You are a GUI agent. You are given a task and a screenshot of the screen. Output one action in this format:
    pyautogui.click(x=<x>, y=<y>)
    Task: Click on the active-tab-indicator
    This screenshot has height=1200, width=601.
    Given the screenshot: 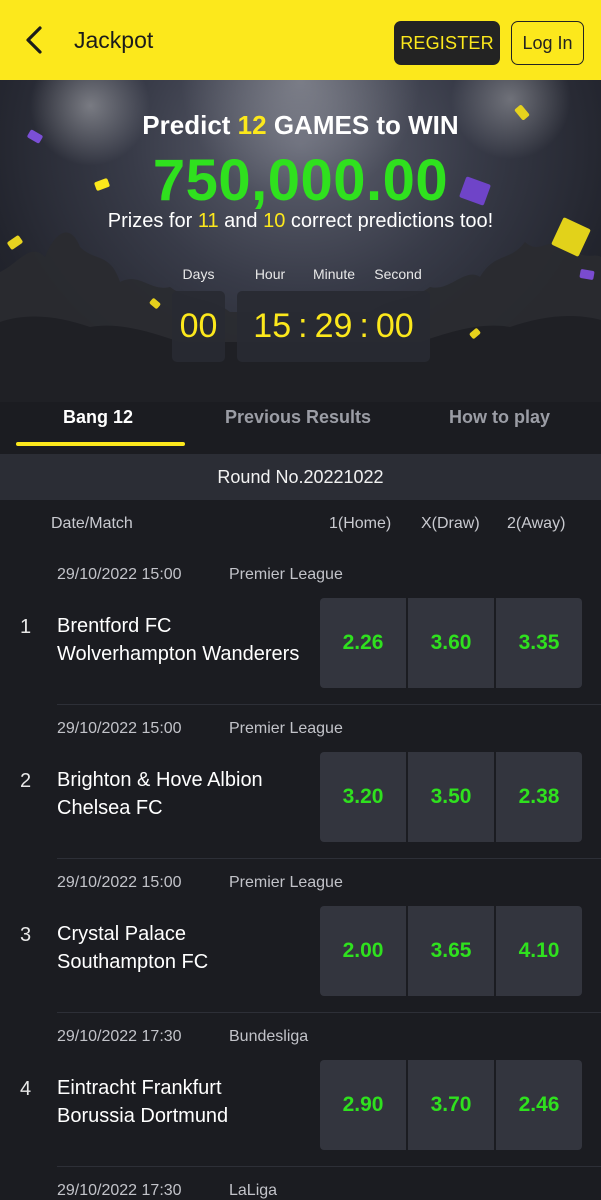 What is the action you would take?
    pyautogui.click(x=100, y=444)
    